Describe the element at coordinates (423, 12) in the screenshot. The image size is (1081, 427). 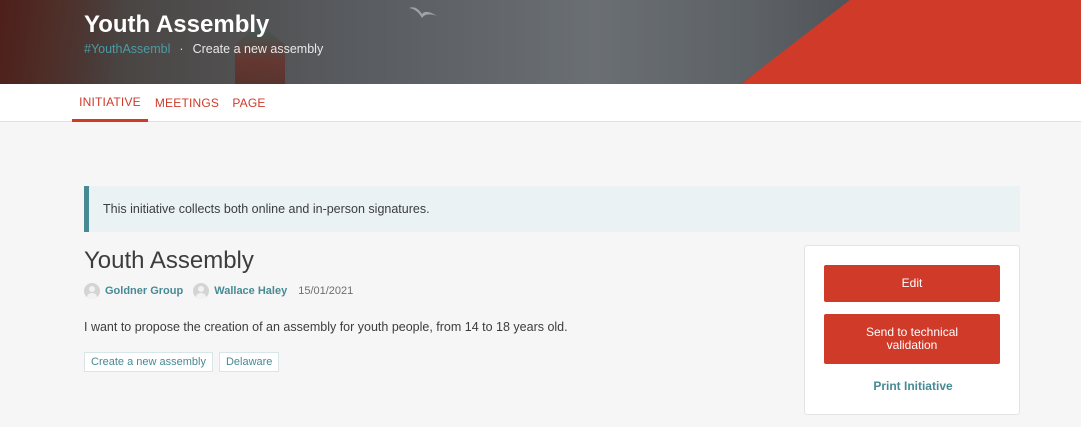
I see `bird-icon` at that location.